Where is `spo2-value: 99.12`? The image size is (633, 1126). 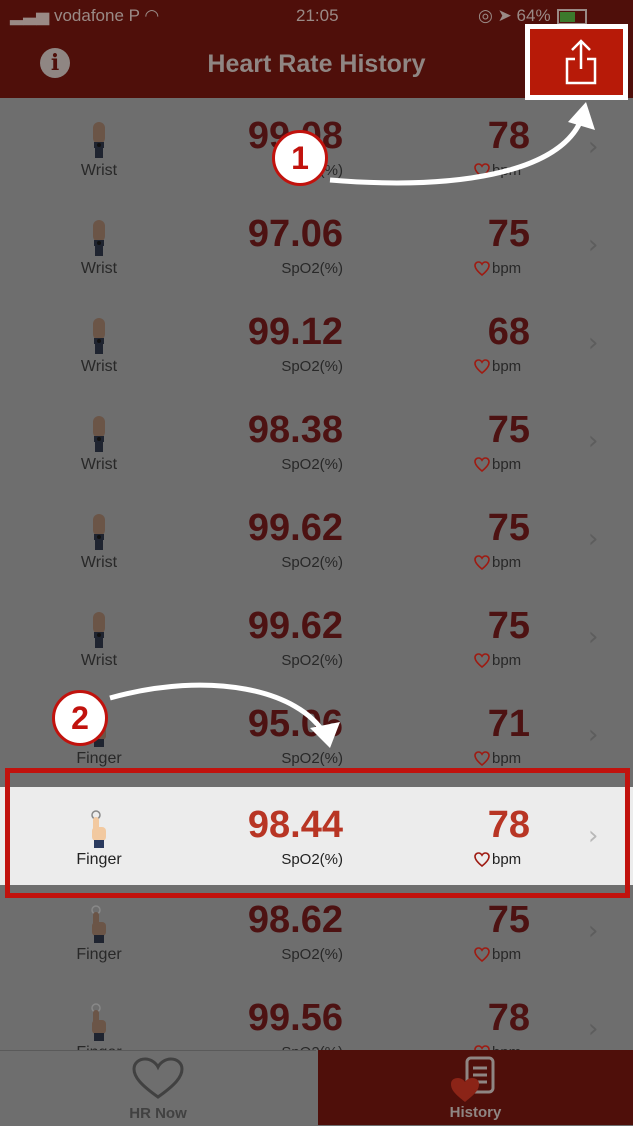
spo2-value: 99.12 is located at coordinates (295, 332).